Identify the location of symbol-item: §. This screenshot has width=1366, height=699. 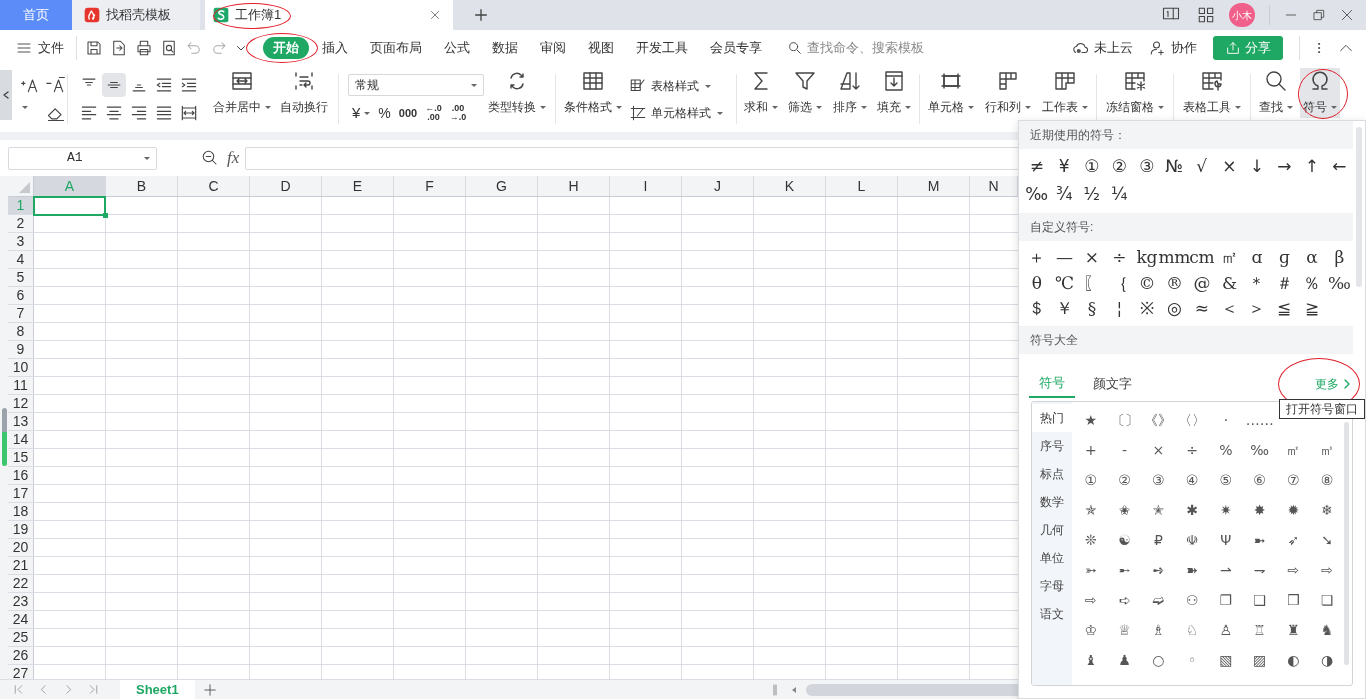
(1092, 309).